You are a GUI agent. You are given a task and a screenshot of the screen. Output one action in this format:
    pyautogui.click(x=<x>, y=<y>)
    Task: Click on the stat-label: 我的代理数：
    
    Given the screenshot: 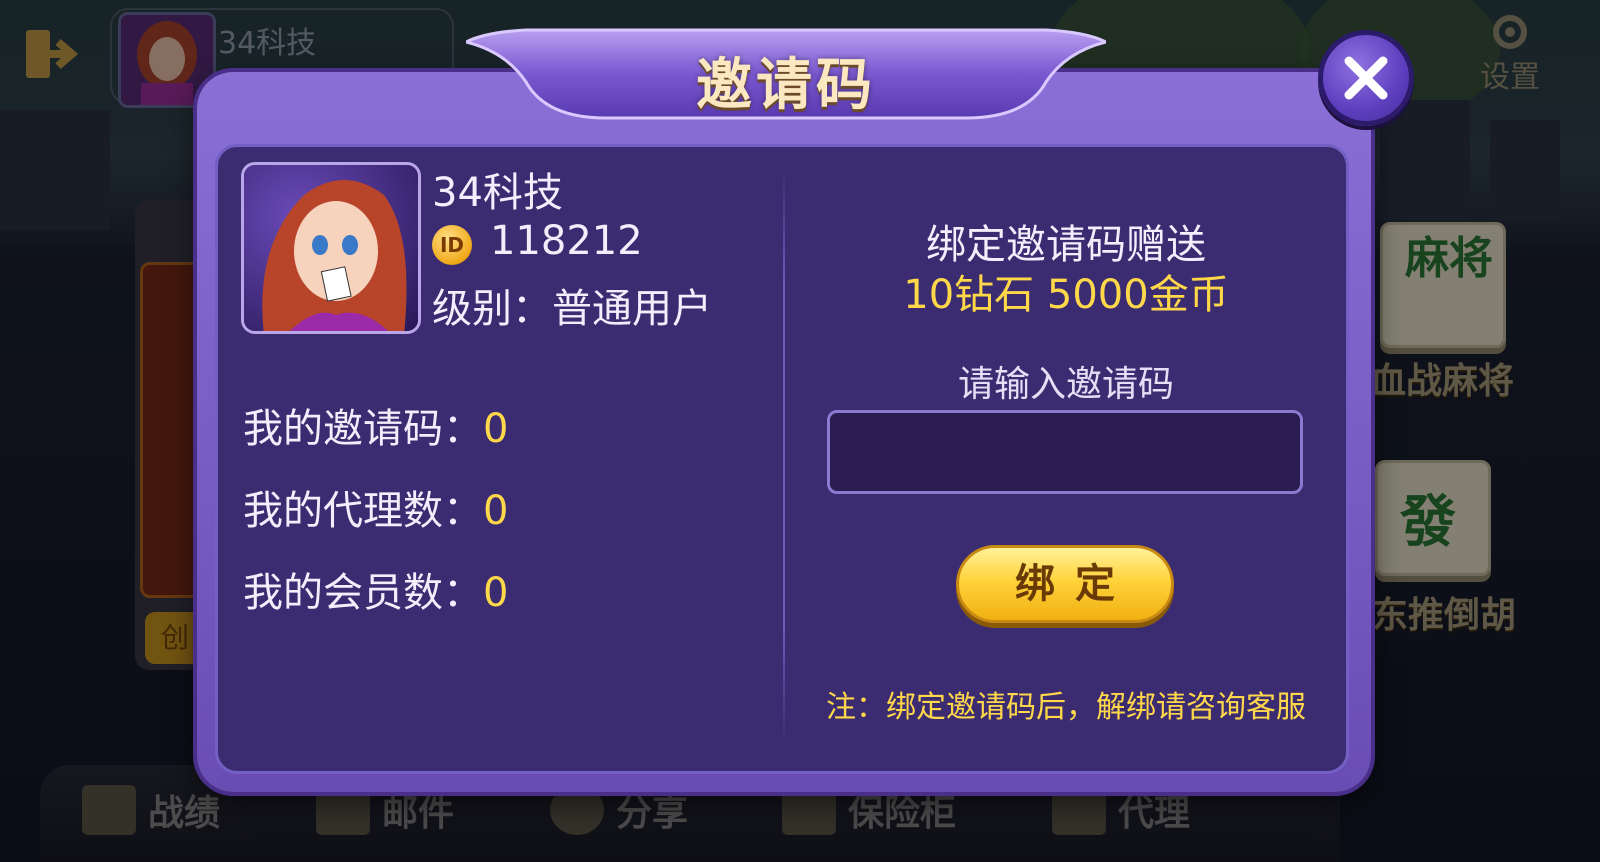 What is the action you would take?
    pyautogui.click(x=363, y=511)
    